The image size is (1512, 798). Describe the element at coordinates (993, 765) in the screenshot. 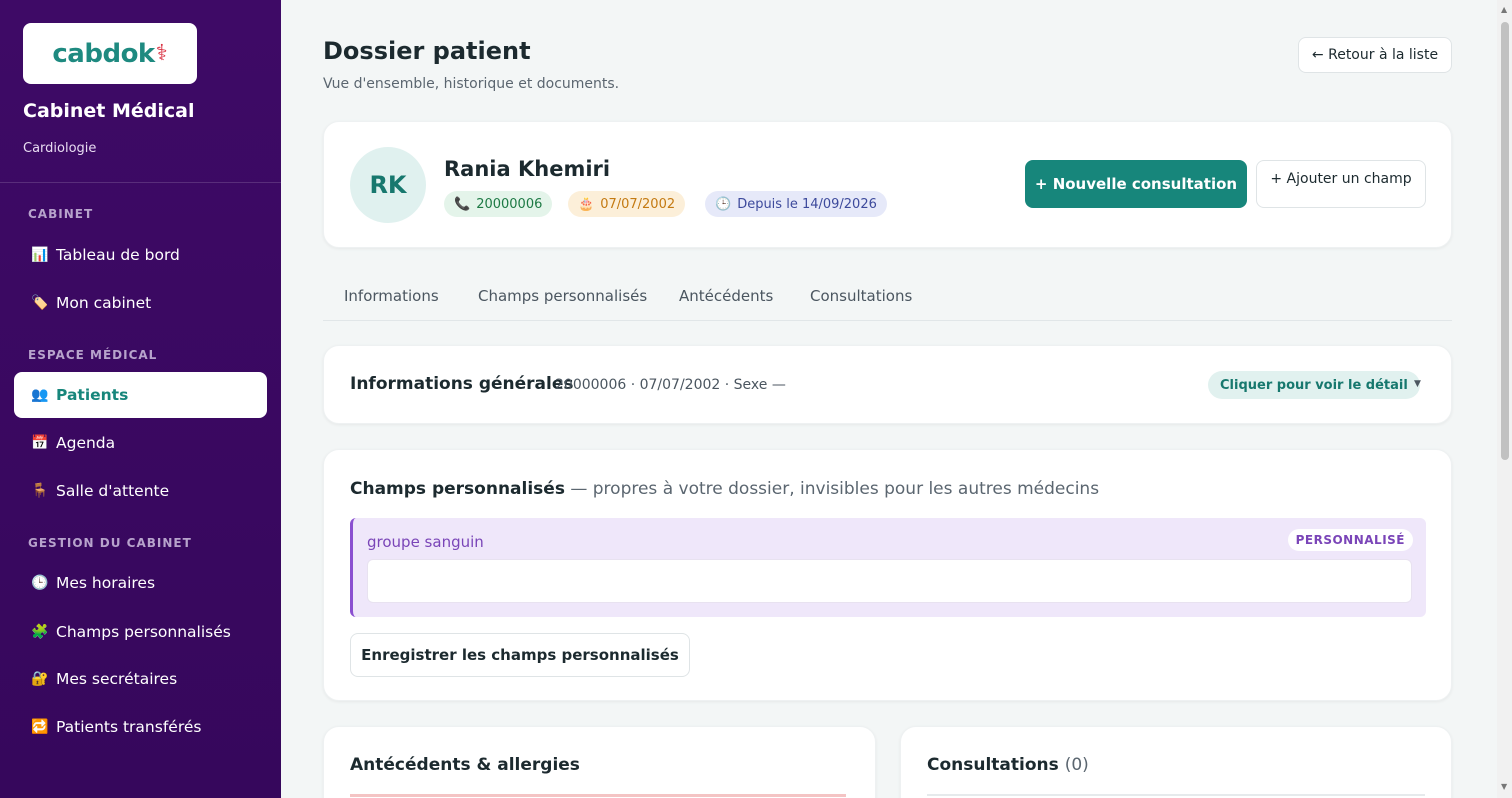

I see `consultations-title: Consultations` at that location.